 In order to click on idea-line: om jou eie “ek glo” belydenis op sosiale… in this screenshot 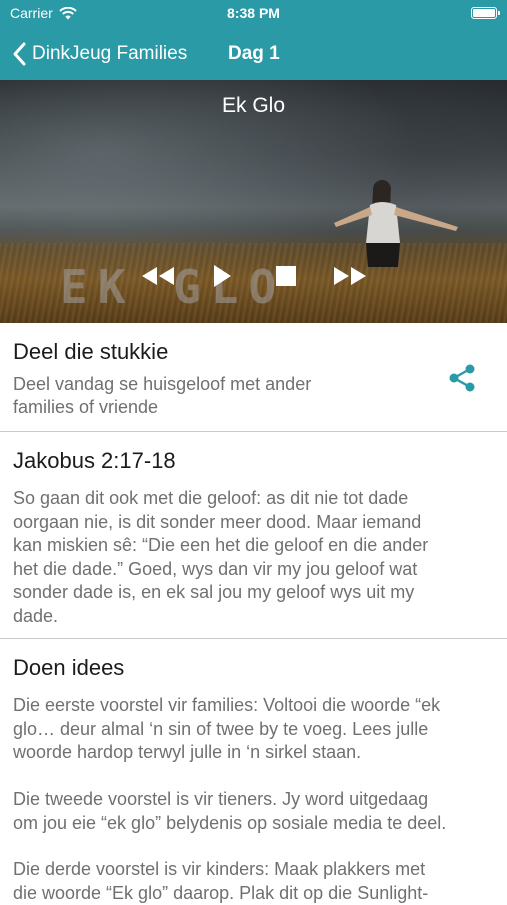, I will do `click(229, 824)`.